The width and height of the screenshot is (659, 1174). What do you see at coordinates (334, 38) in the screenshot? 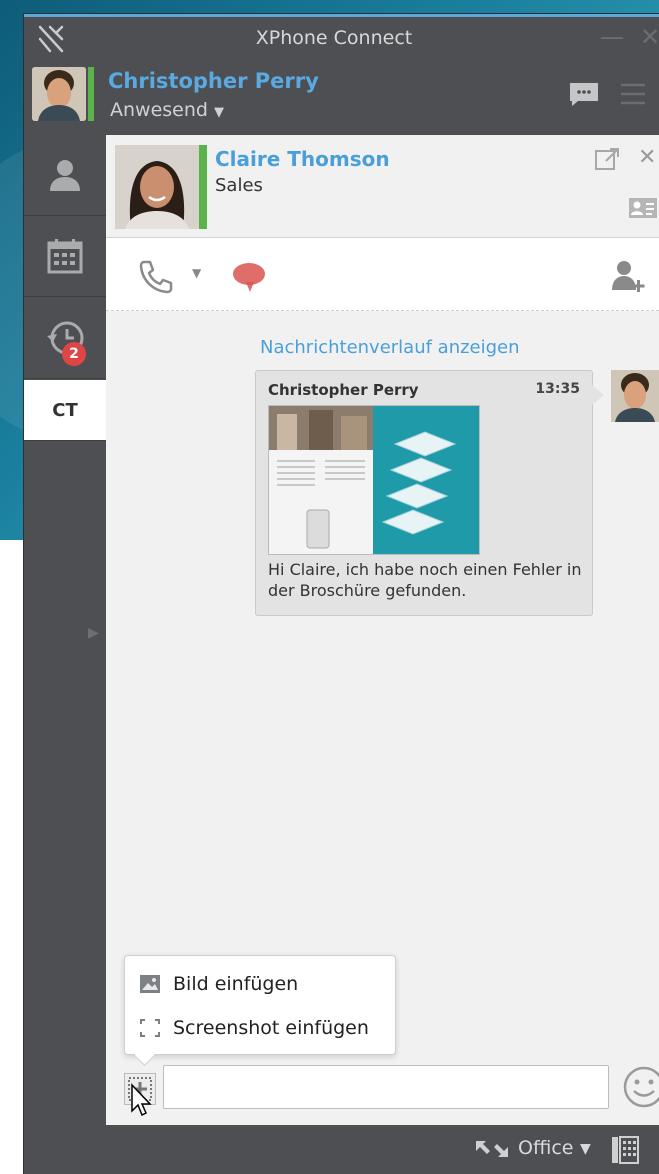
I see `window-title: XPhone Connect` at bounding box center [334, 38].